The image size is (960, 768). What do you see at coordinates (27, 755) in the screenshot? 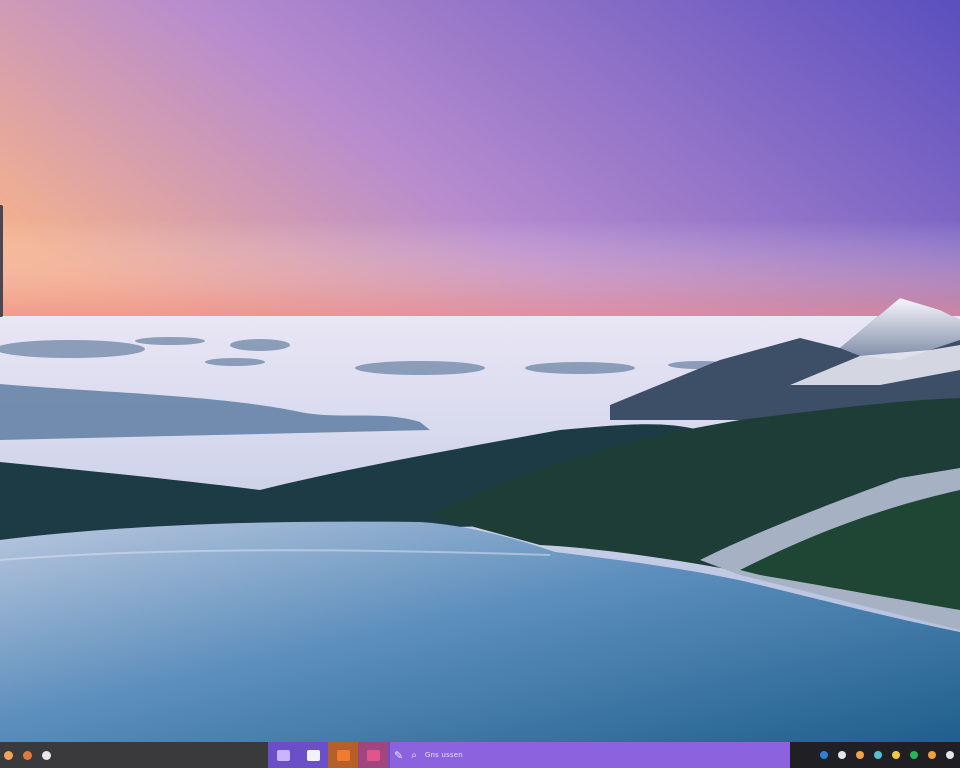
I see `app-icon` at bounding box center [27, 755].